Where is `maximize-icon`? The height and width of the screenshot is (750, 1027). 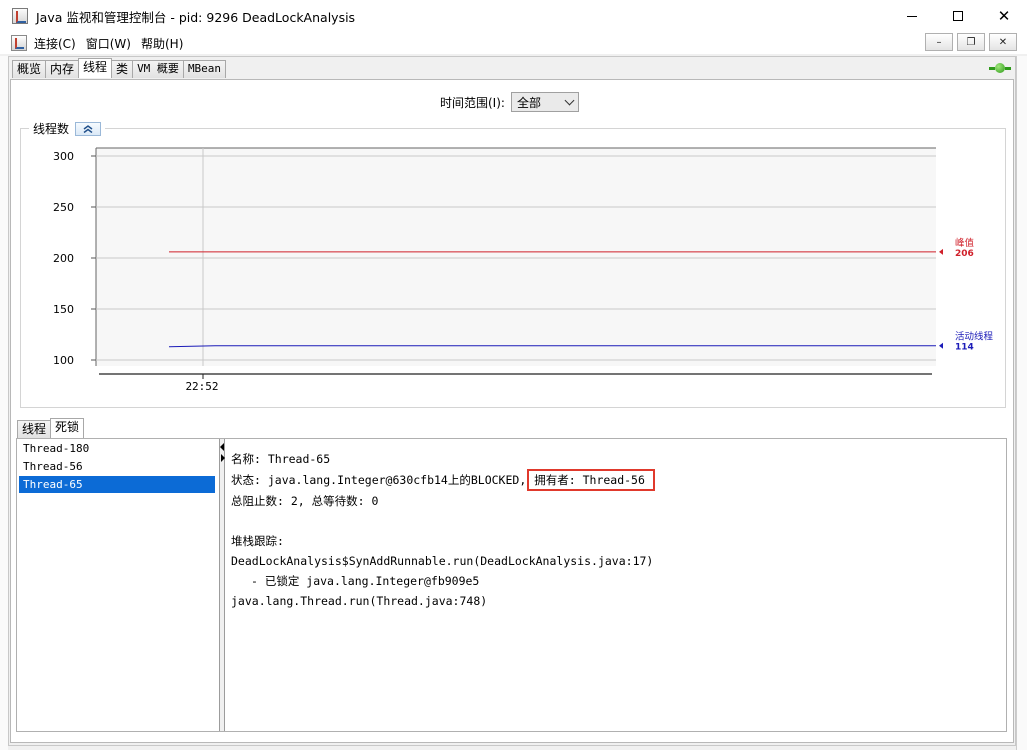 maximize-icon is located at coordinates (958, 16).